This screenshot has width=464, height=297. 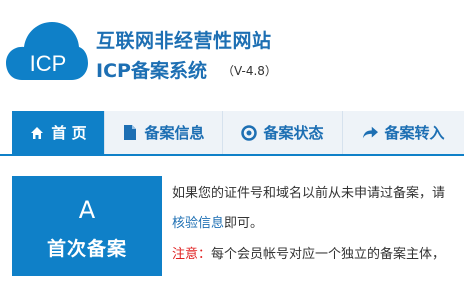 I want to click on instruction-line-2: 核验信息即可。, so click(x=217, y=221).